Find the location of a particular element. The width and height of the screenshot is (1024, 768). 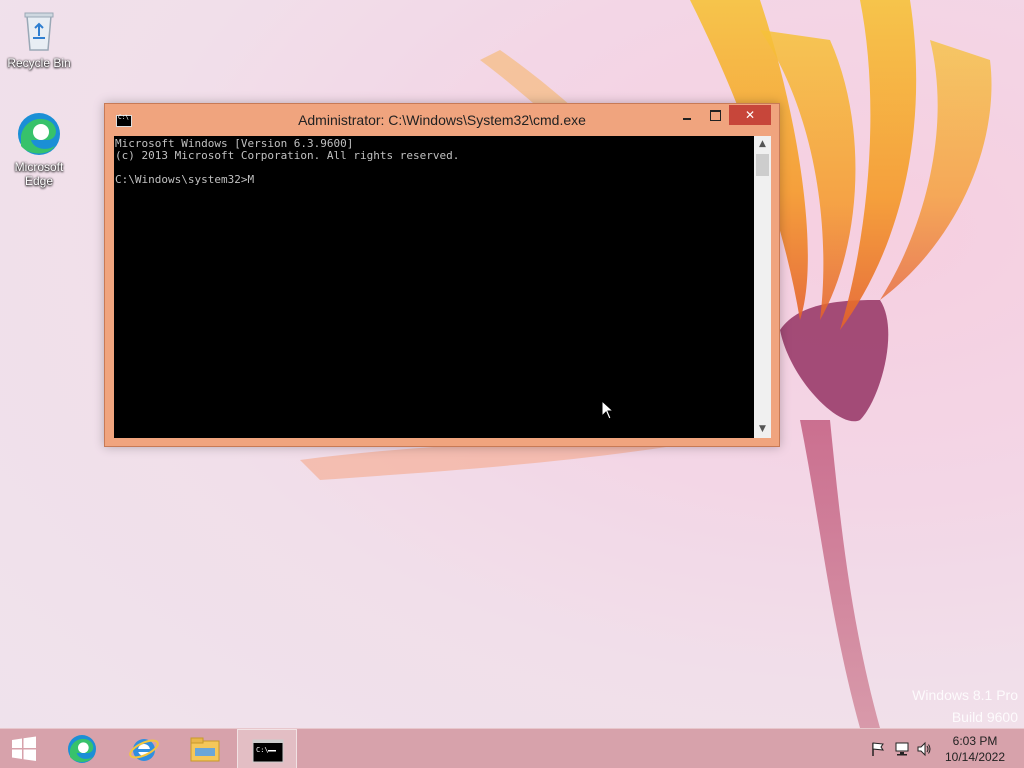

desktop-icon-label: Microsoft Edge is located at coordinates (39, 174).